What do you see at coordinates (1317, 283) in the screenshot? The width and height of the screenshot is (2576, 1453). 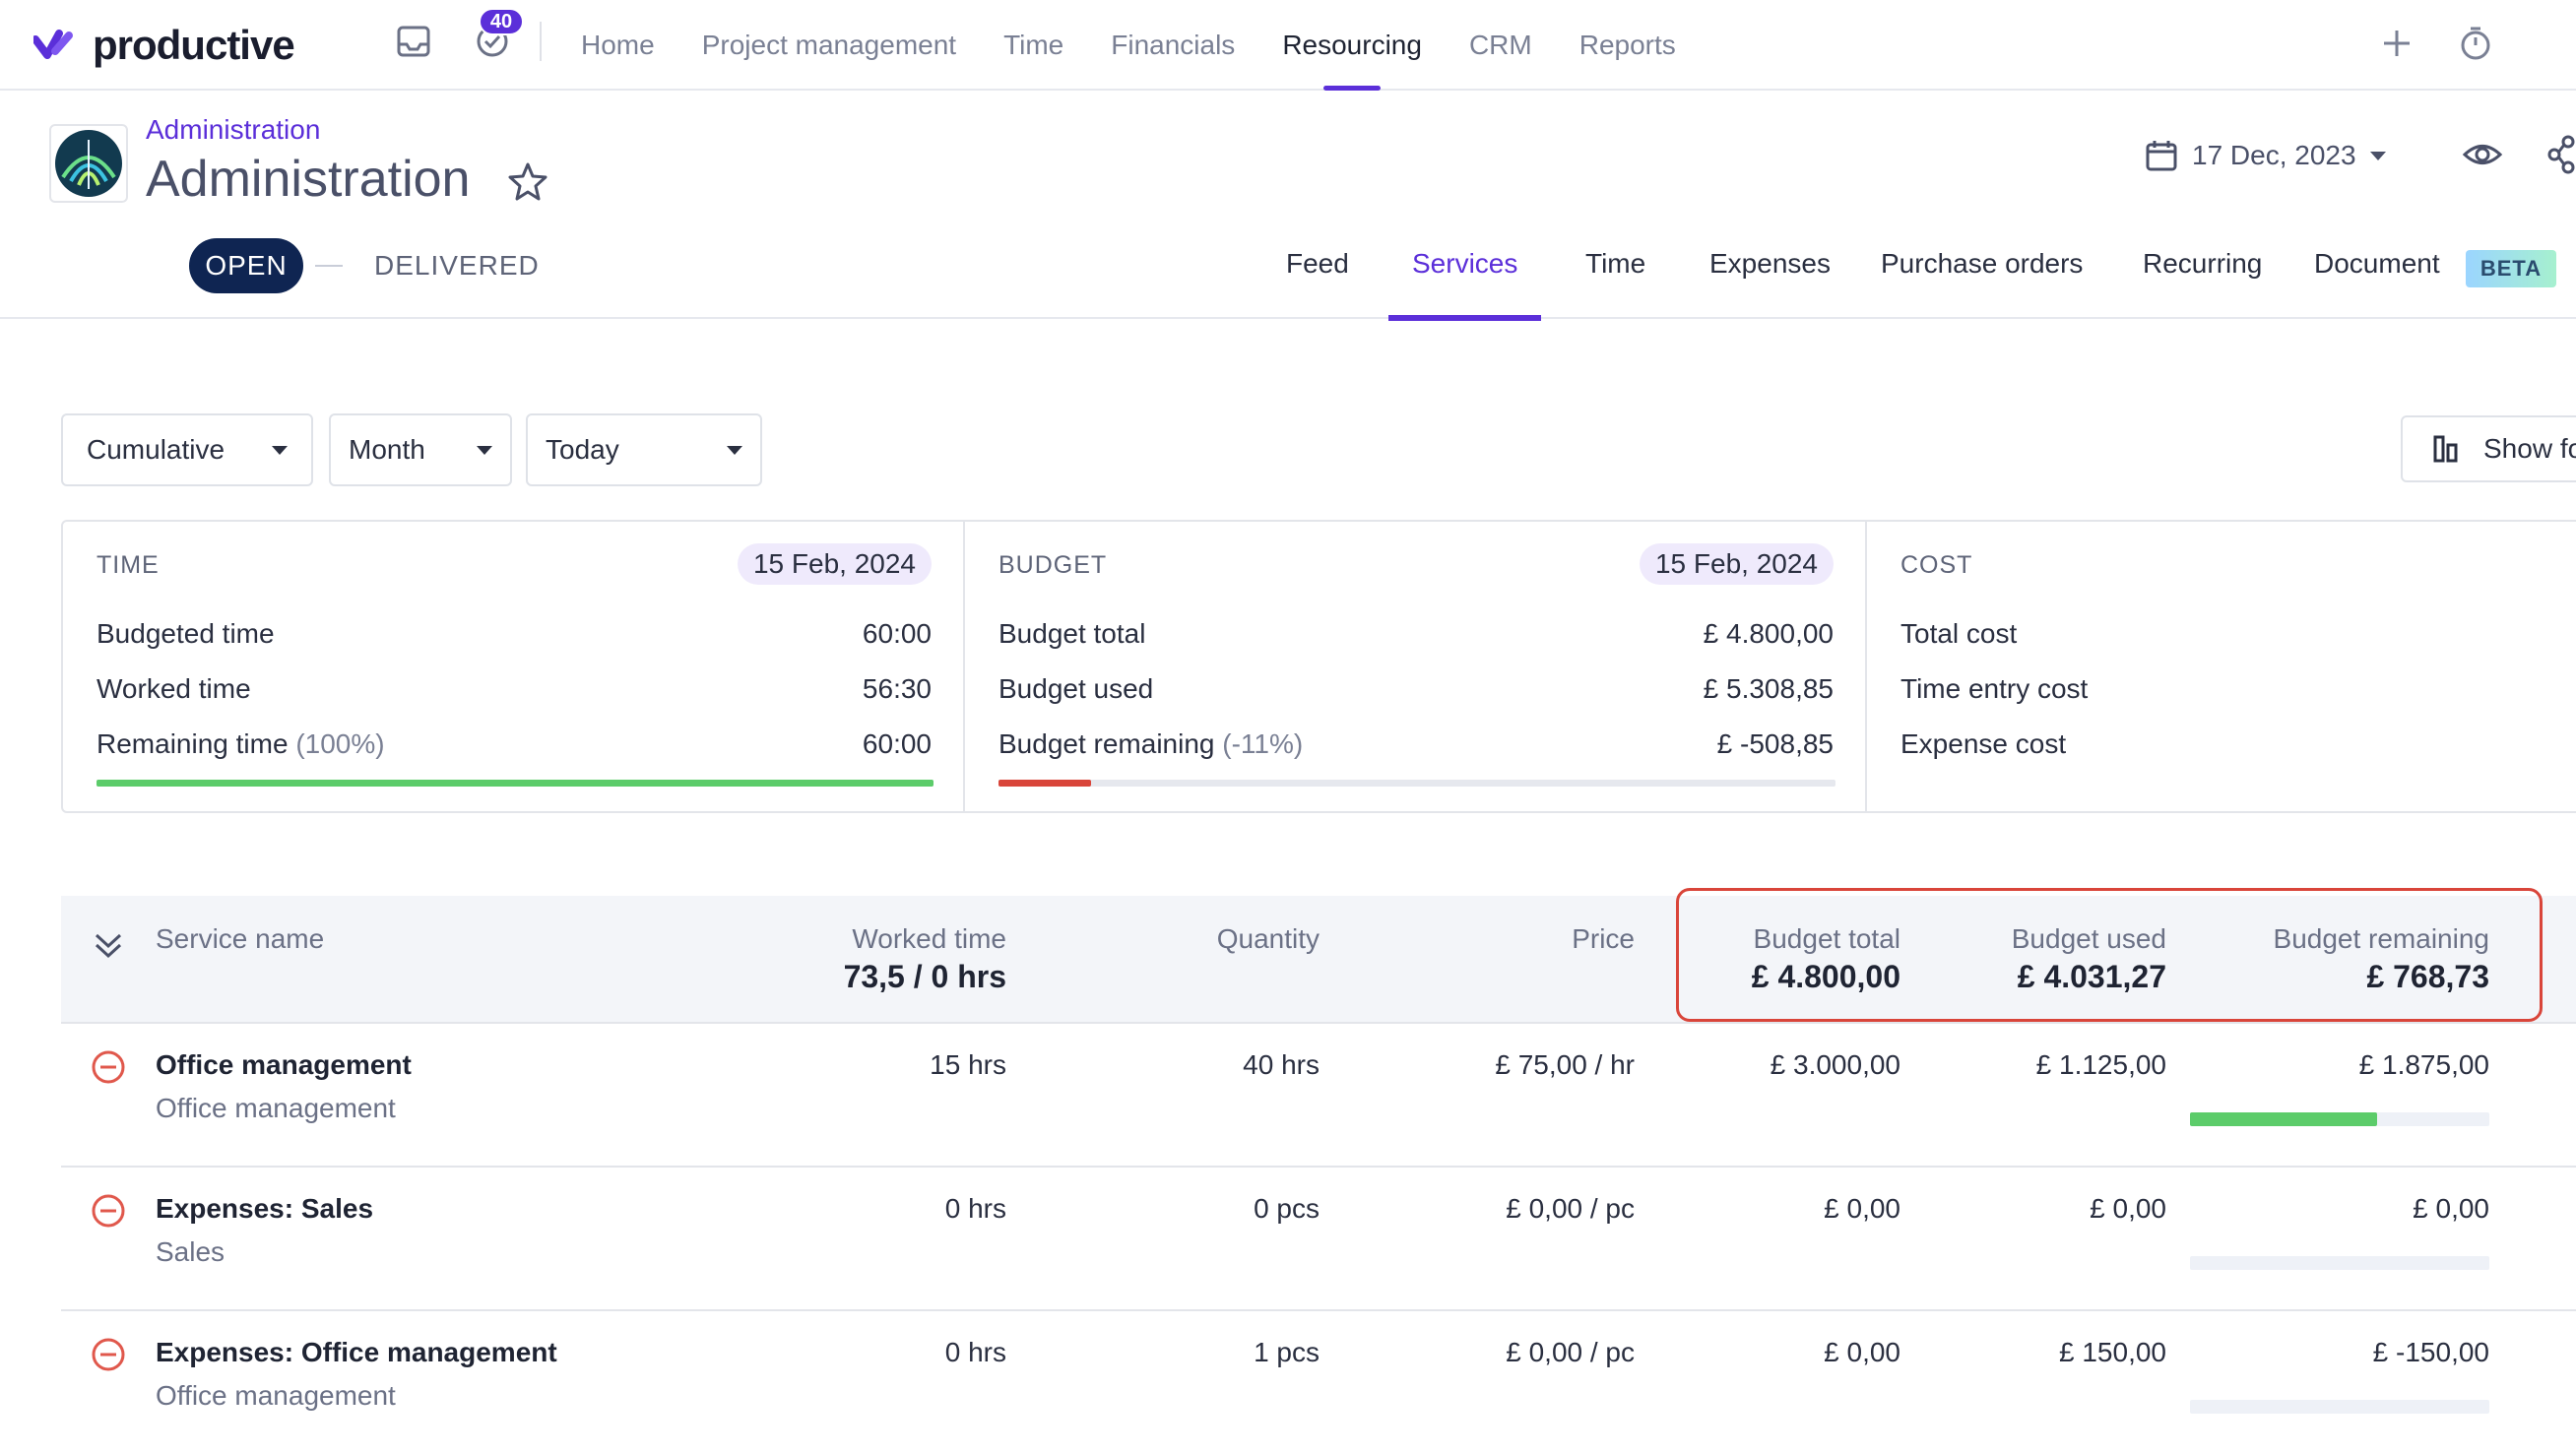 I see `tab-feed: Feed` at bounding box center [1317, 283].